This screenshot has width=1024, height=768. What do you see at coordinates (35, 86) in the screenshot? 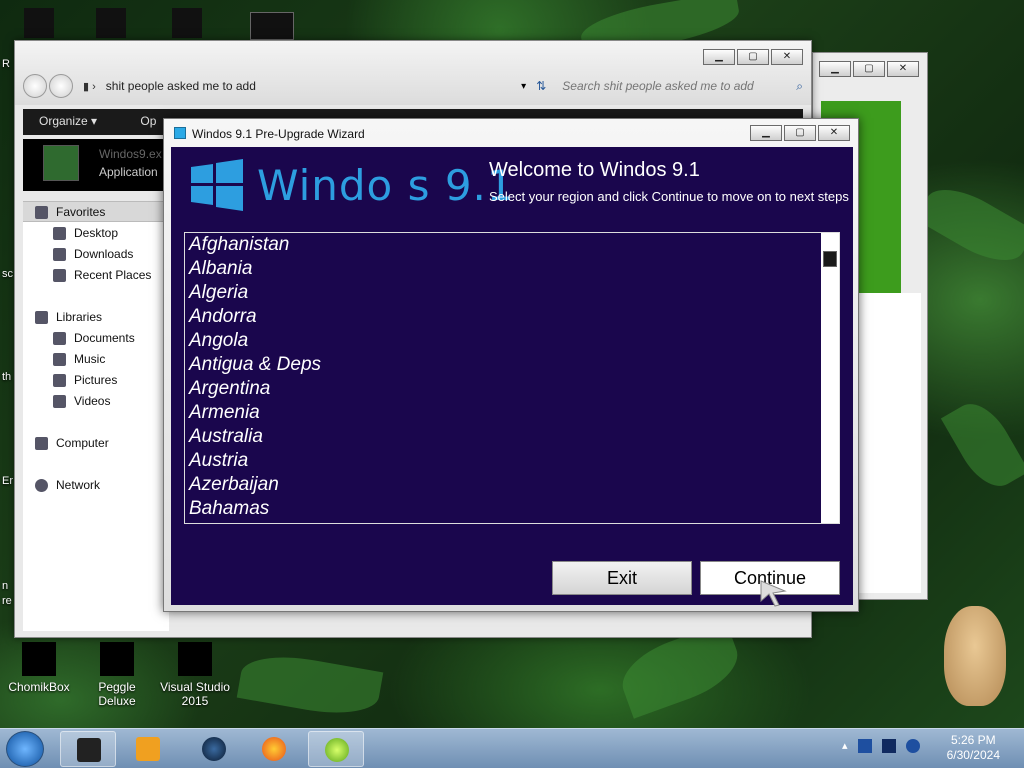
I see `back-button` at bounding box center [35, 86].